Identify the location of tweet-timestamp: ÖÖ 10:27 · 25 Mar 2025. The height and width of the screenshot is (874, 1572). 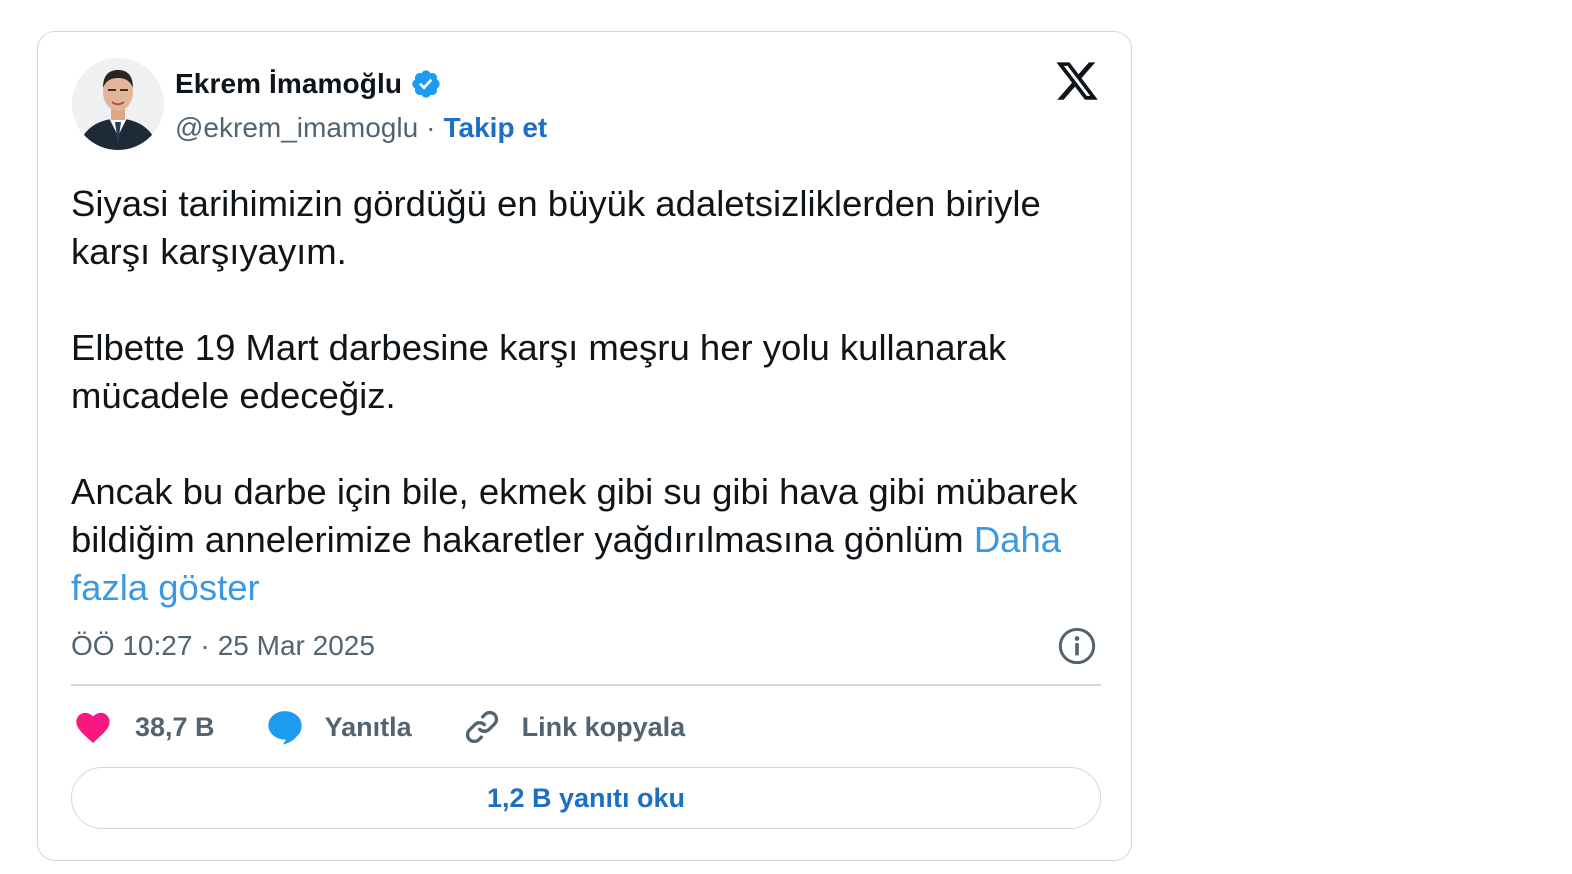
(223, 646).